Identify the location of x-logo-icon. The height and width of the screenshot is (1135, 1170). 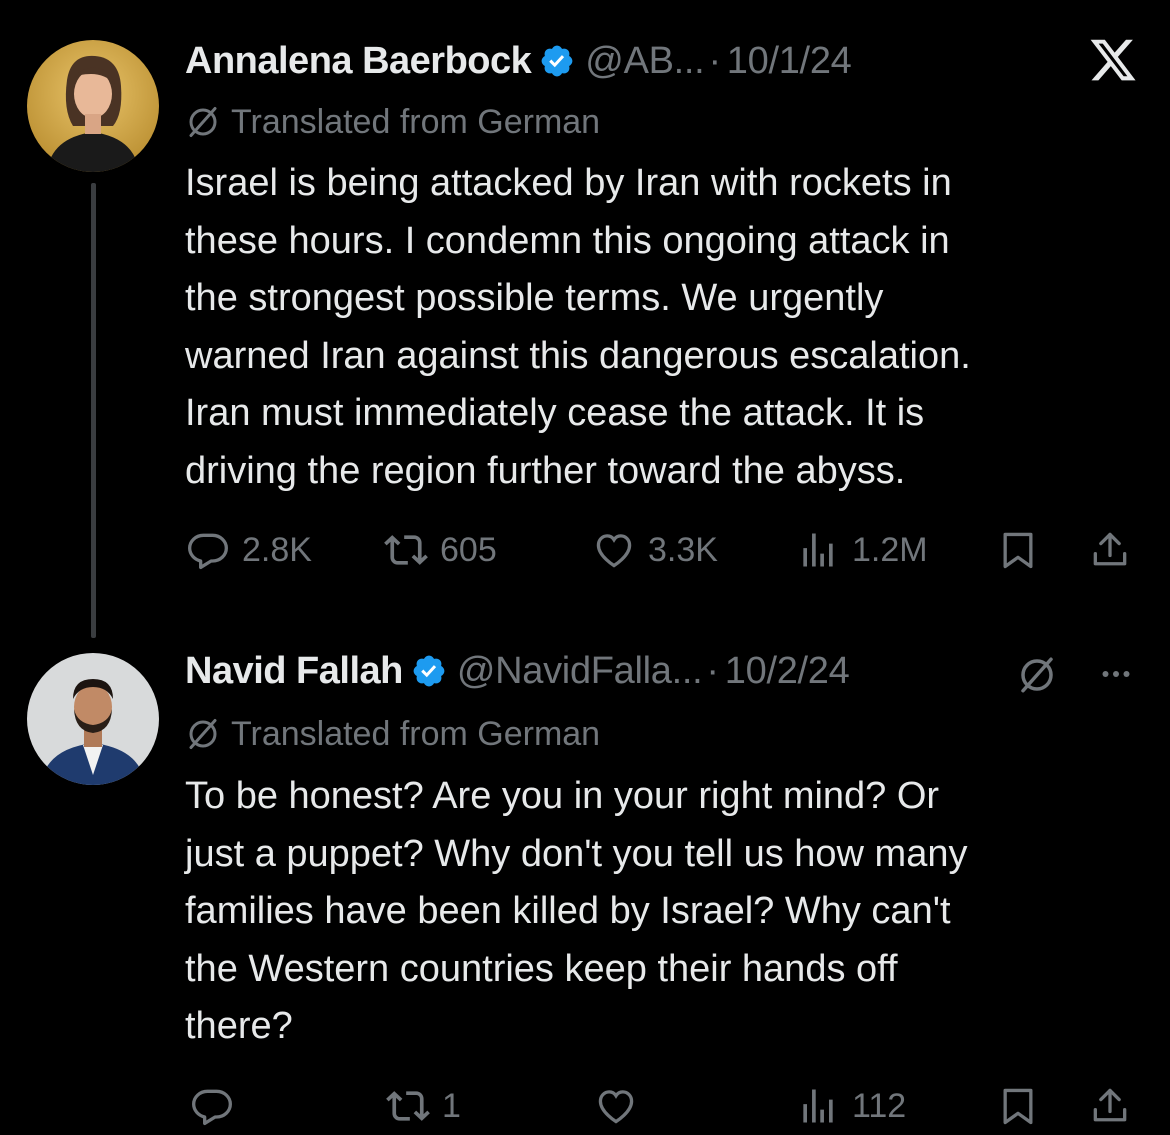
(1113, 60).